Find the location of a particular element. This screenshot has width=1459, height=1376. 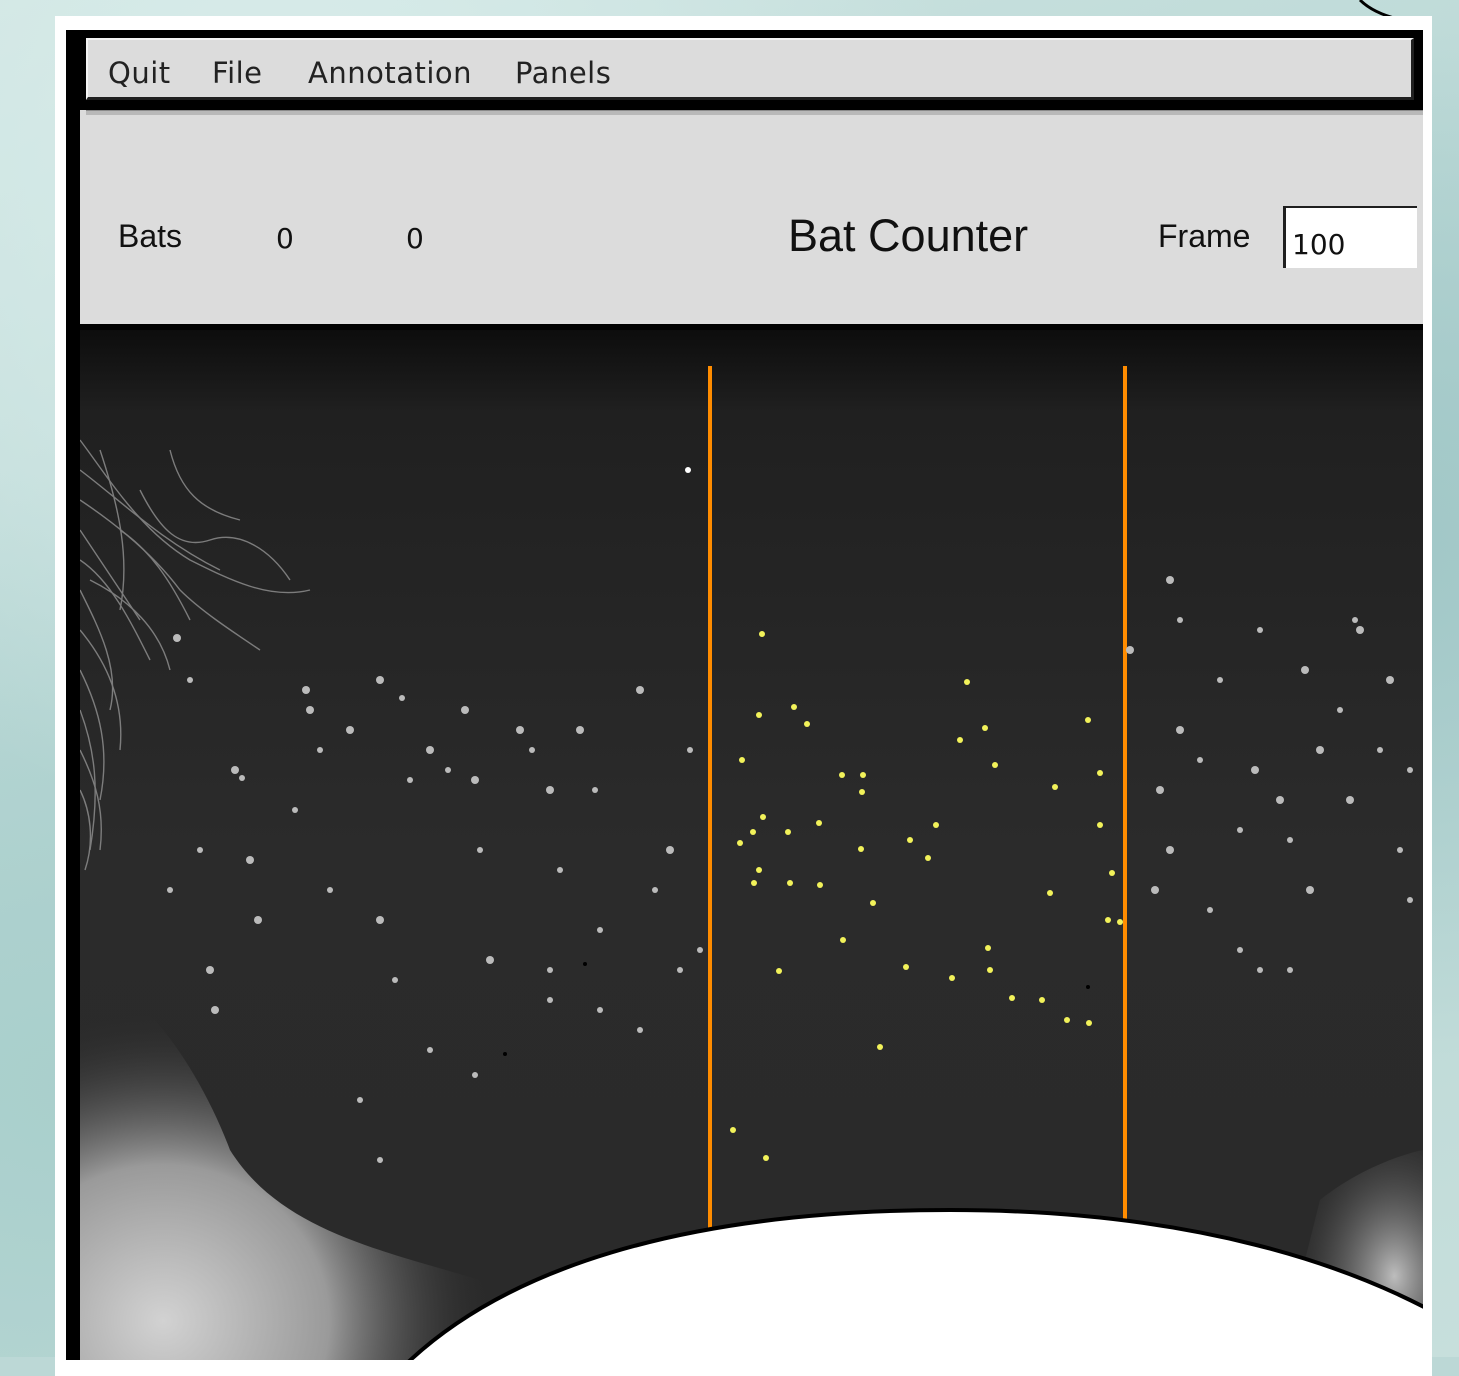

bats-label: Bats is located at coordinates (150, 236).